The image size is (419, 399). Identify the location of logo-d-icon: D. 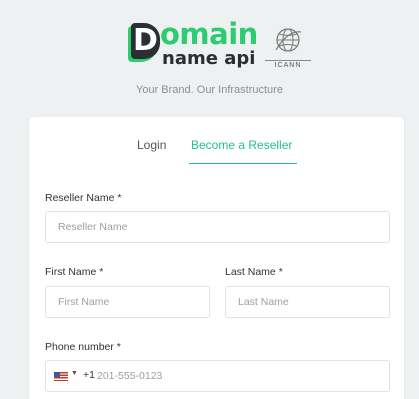
(144, 43).